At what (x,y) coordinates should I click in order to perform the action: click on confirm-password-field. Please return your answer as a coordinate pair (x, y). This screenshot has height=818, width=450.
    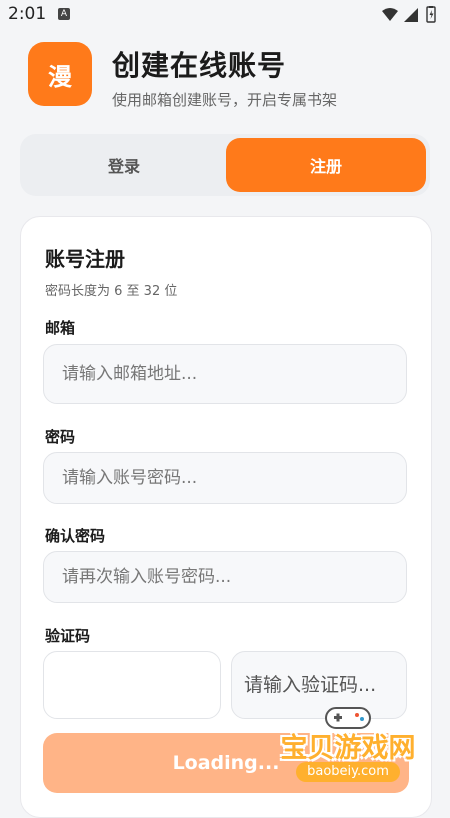
    Looking at the image, I should click on (225, 577).